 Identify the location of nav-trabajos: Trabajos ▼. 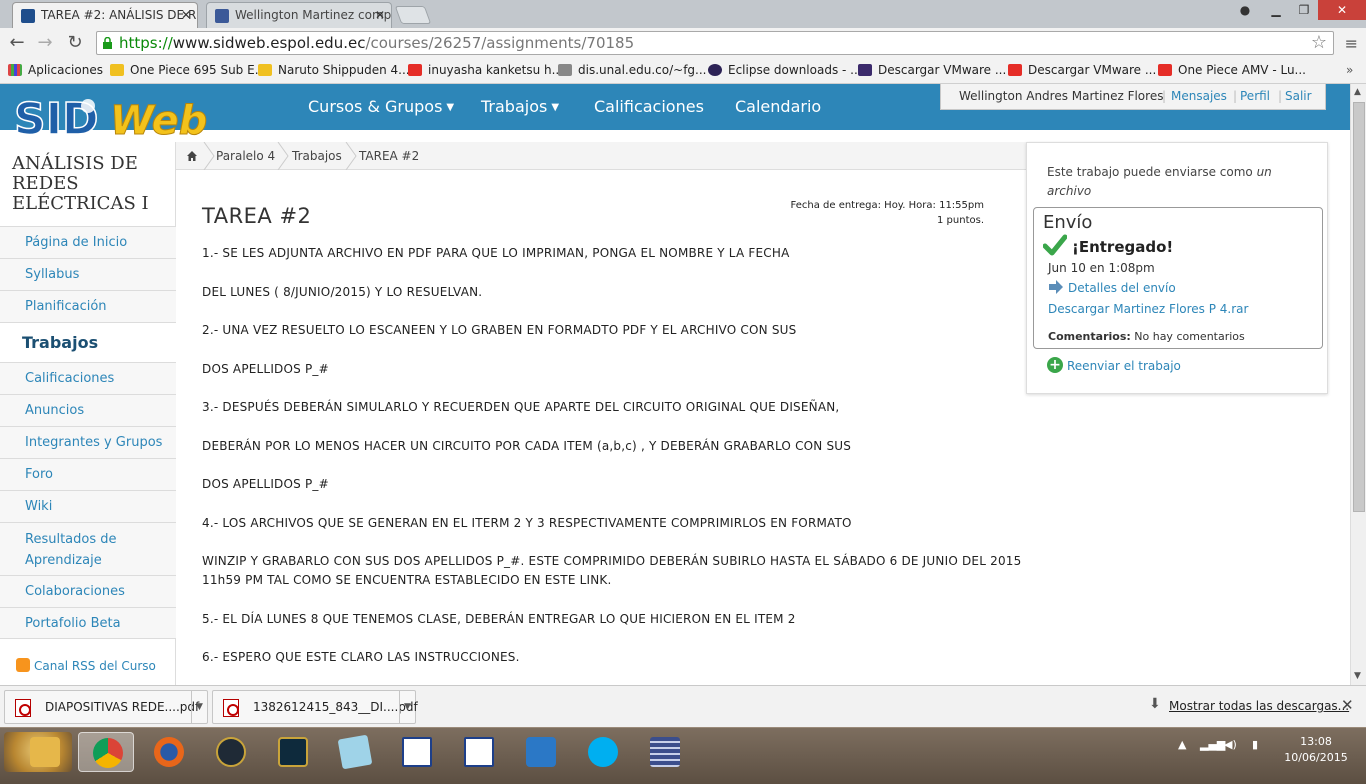
(520, 106).